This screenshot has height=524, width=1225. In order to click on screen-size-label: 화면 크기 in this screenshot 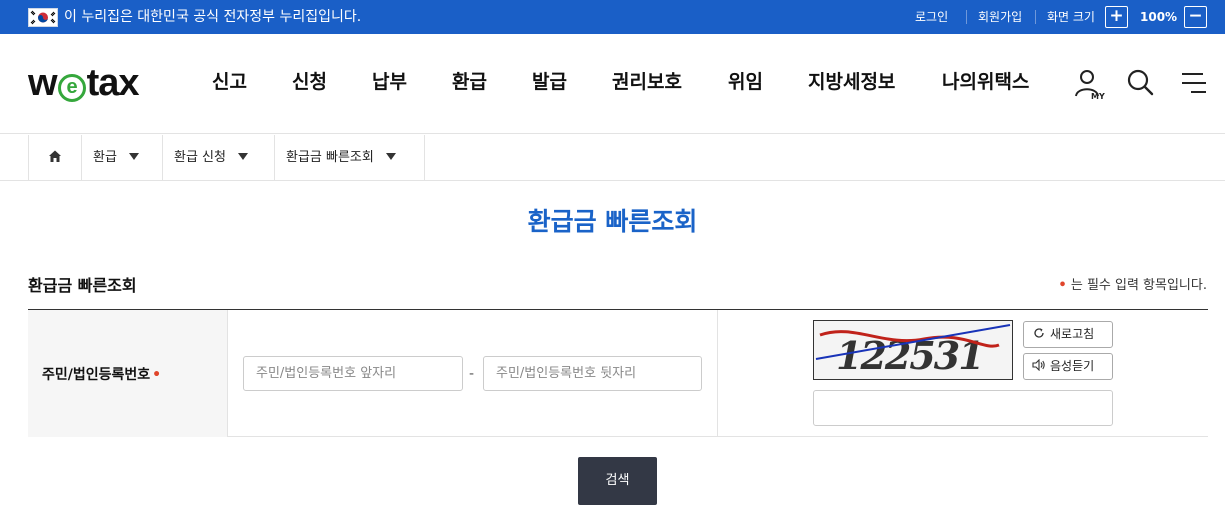, I will do `click(1071, 17)`.